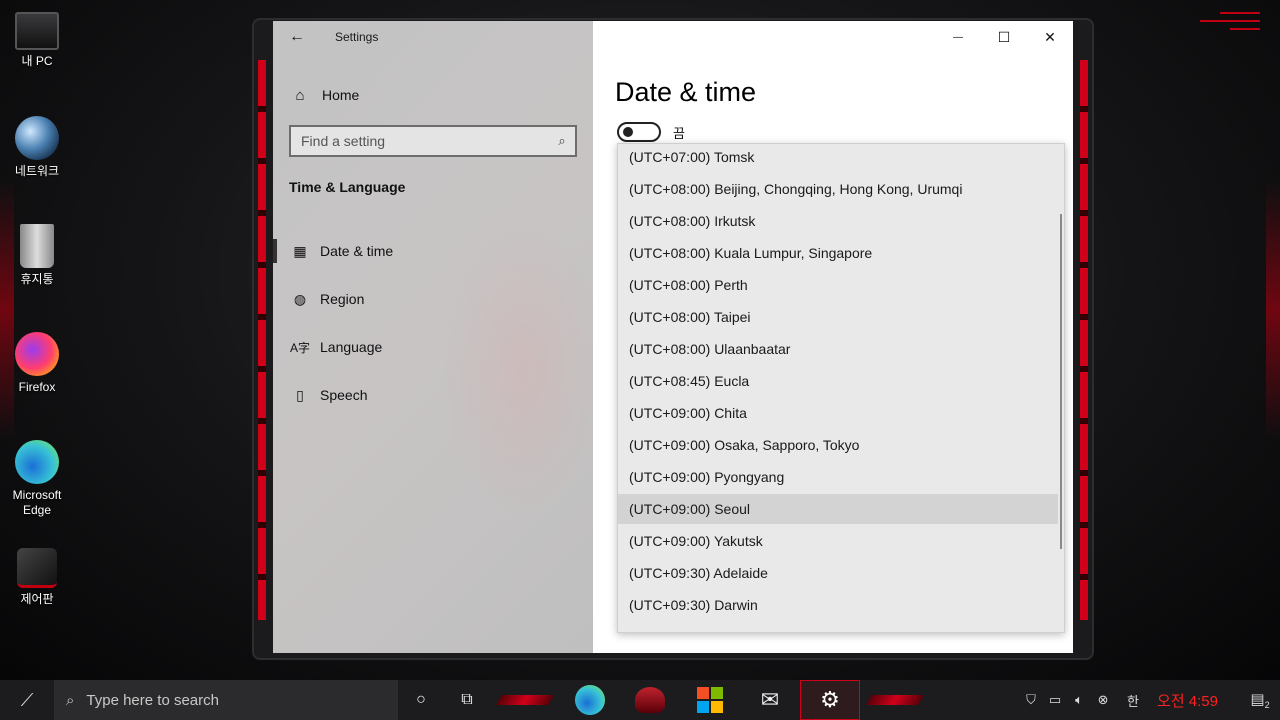 This screenshot has height=720, width=1280. I want to click on desktop-icon-firefox: Firefox, so click(37, 363).